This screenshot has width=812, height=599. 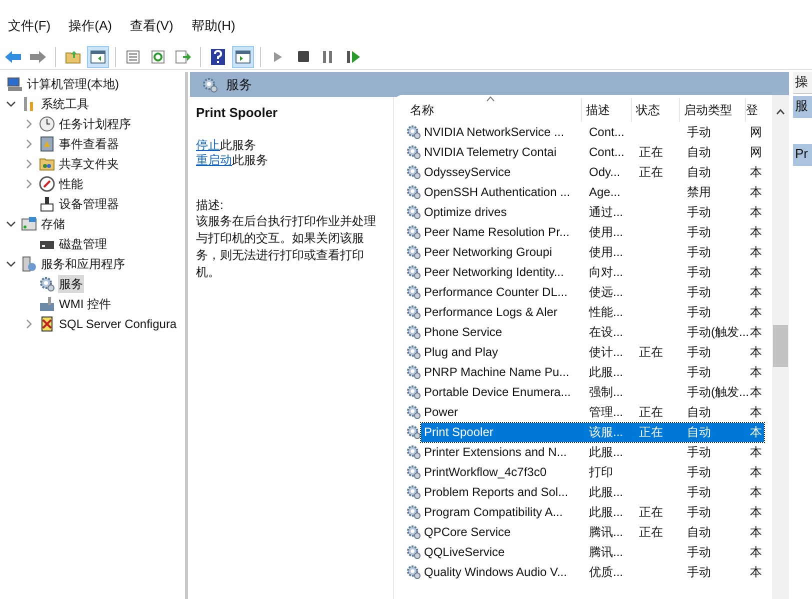 I want to click on table-cell-text: 自动, so click(x=699, y=432).